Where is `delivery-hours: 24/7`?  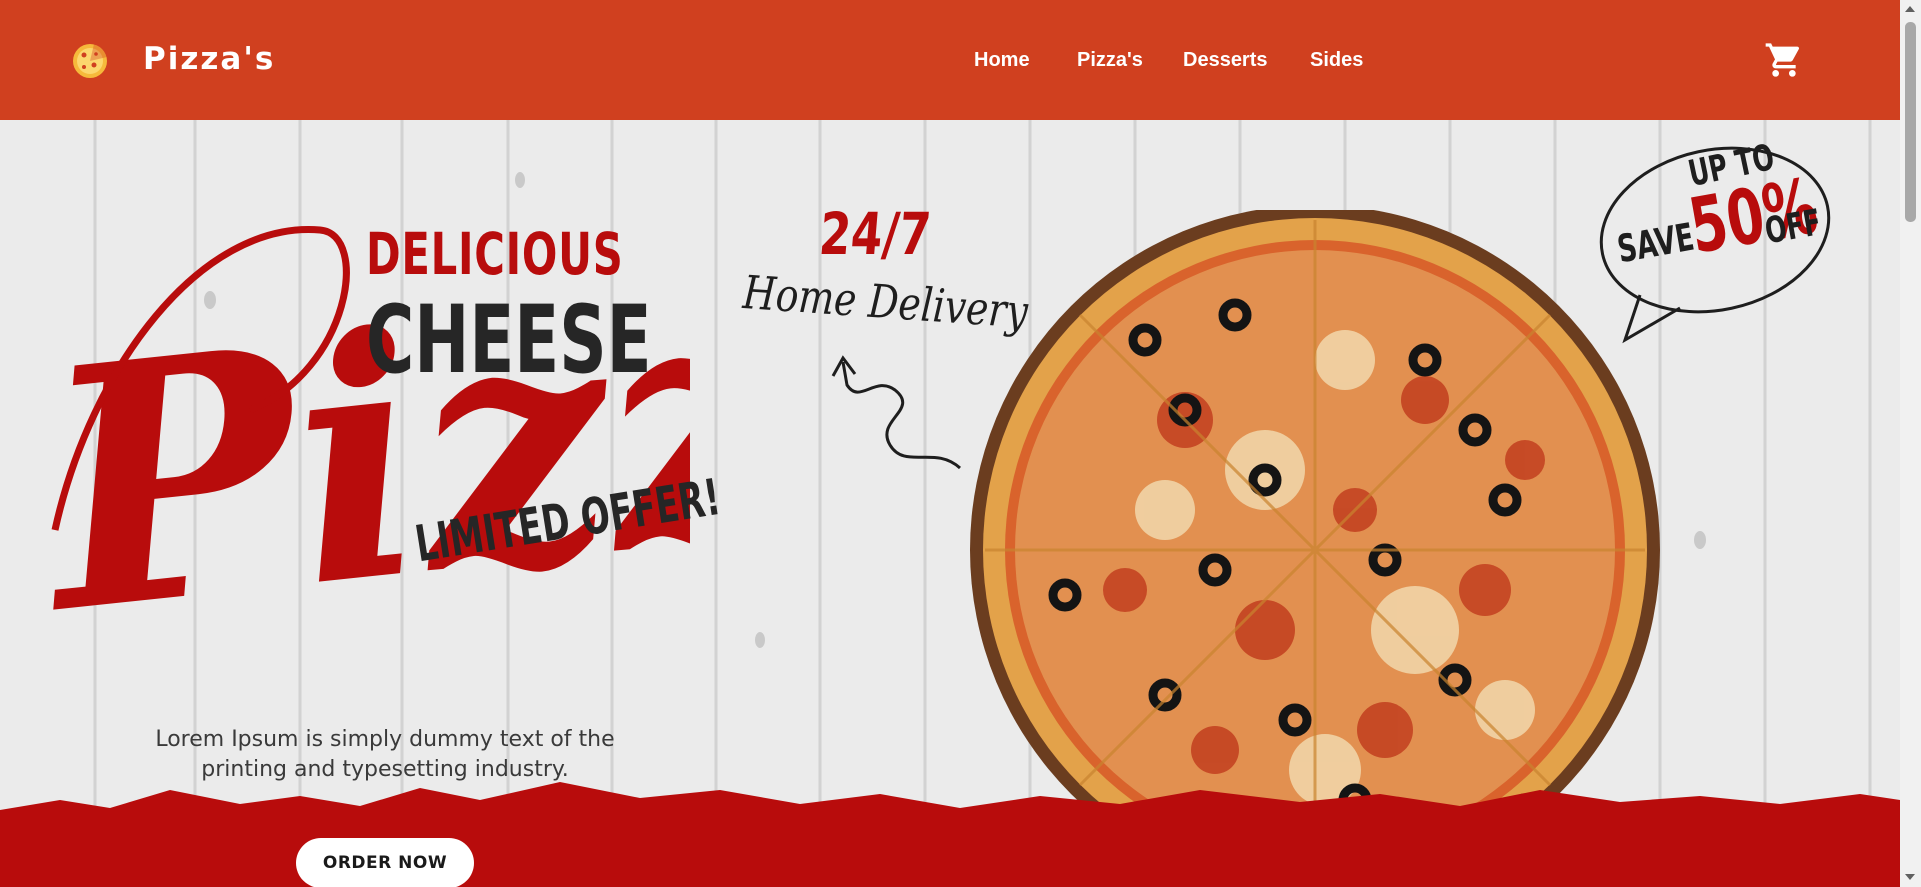
delivery-hours: 24/7 is located at coordinates (875, 234).